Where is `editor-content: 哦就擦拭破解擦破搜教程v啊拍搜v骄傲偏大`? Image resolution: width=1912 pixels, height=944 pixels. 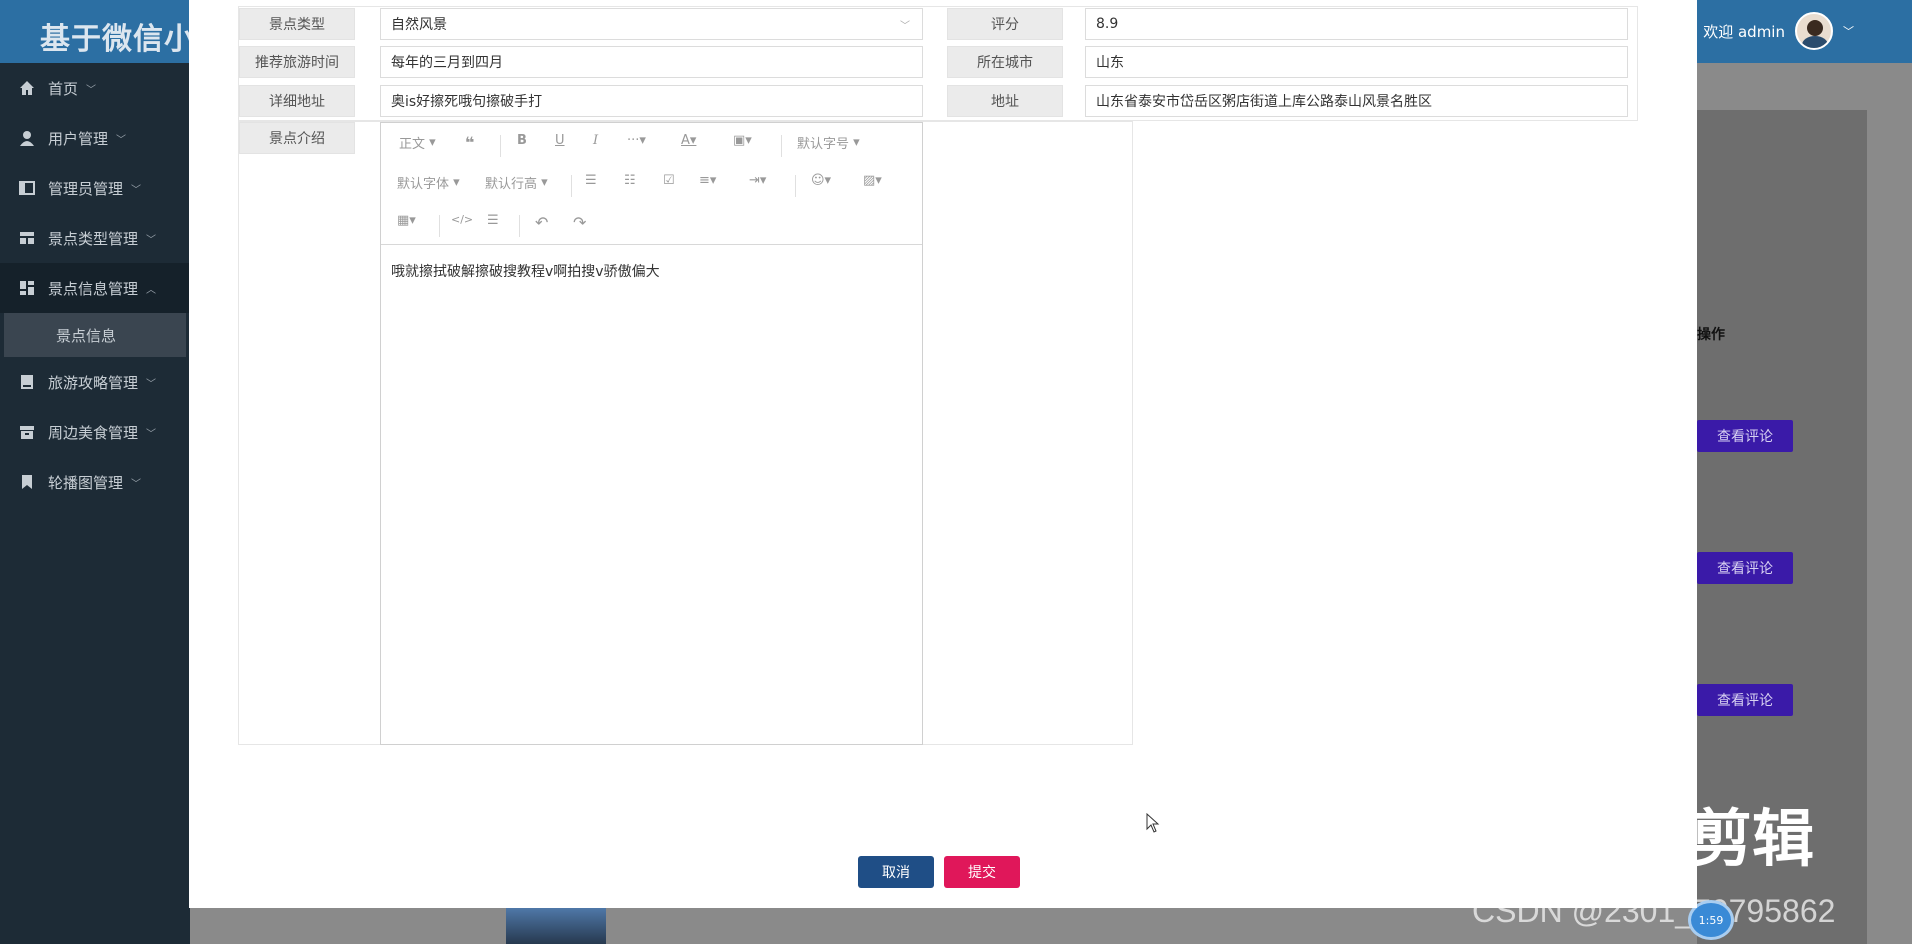
editor-content: 哦就擦拭破解擦破搜教程v啊拍搜v骄傲偏大 is located at coordinates (651, 271).